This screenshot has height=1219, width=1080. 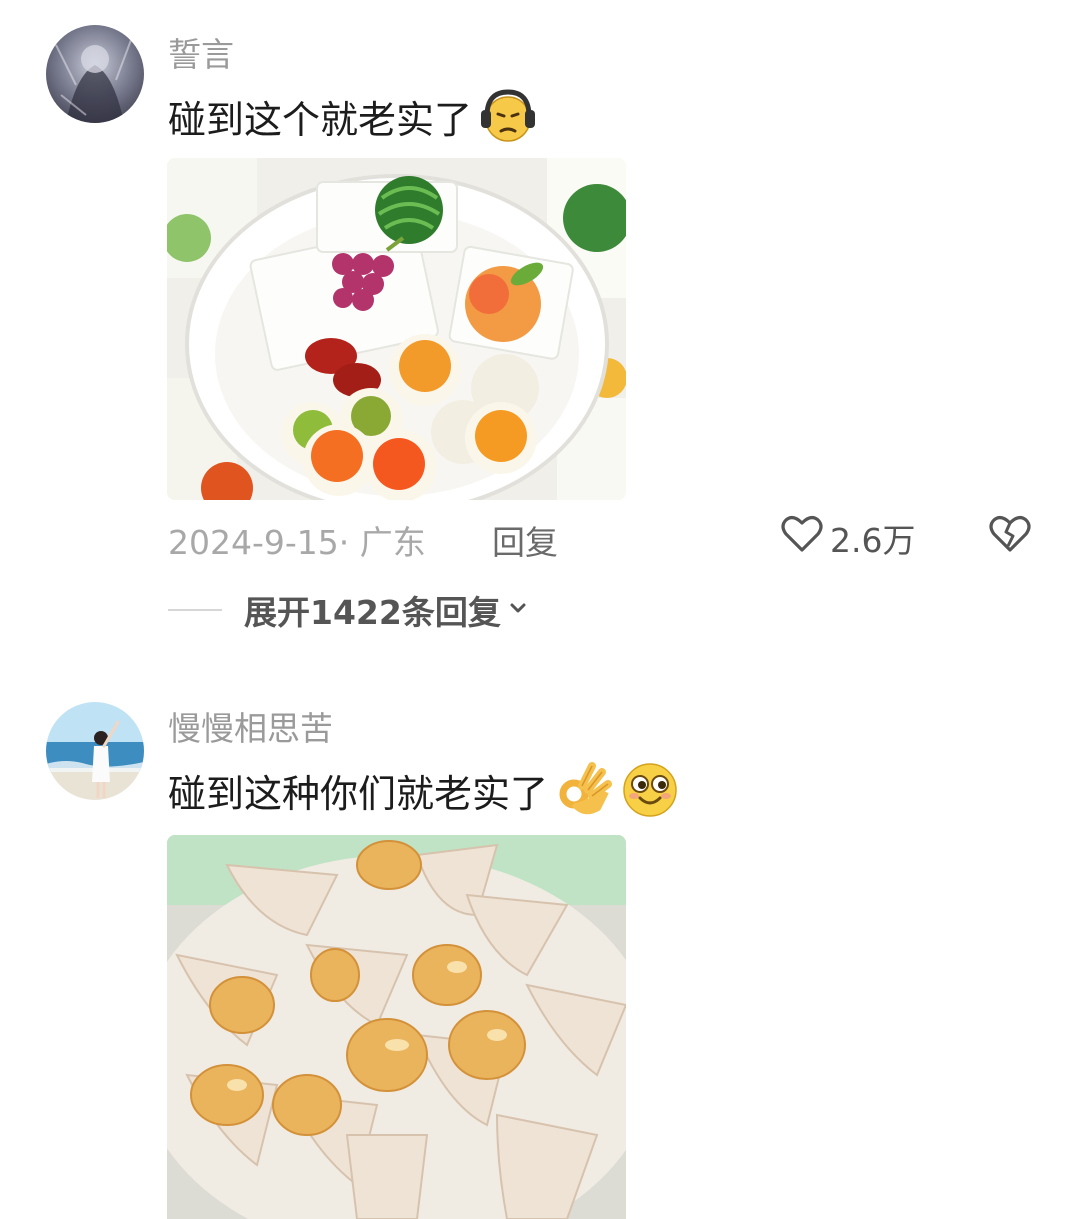 I want to click on like-button: 2.6万, so click(x=847, y=538).